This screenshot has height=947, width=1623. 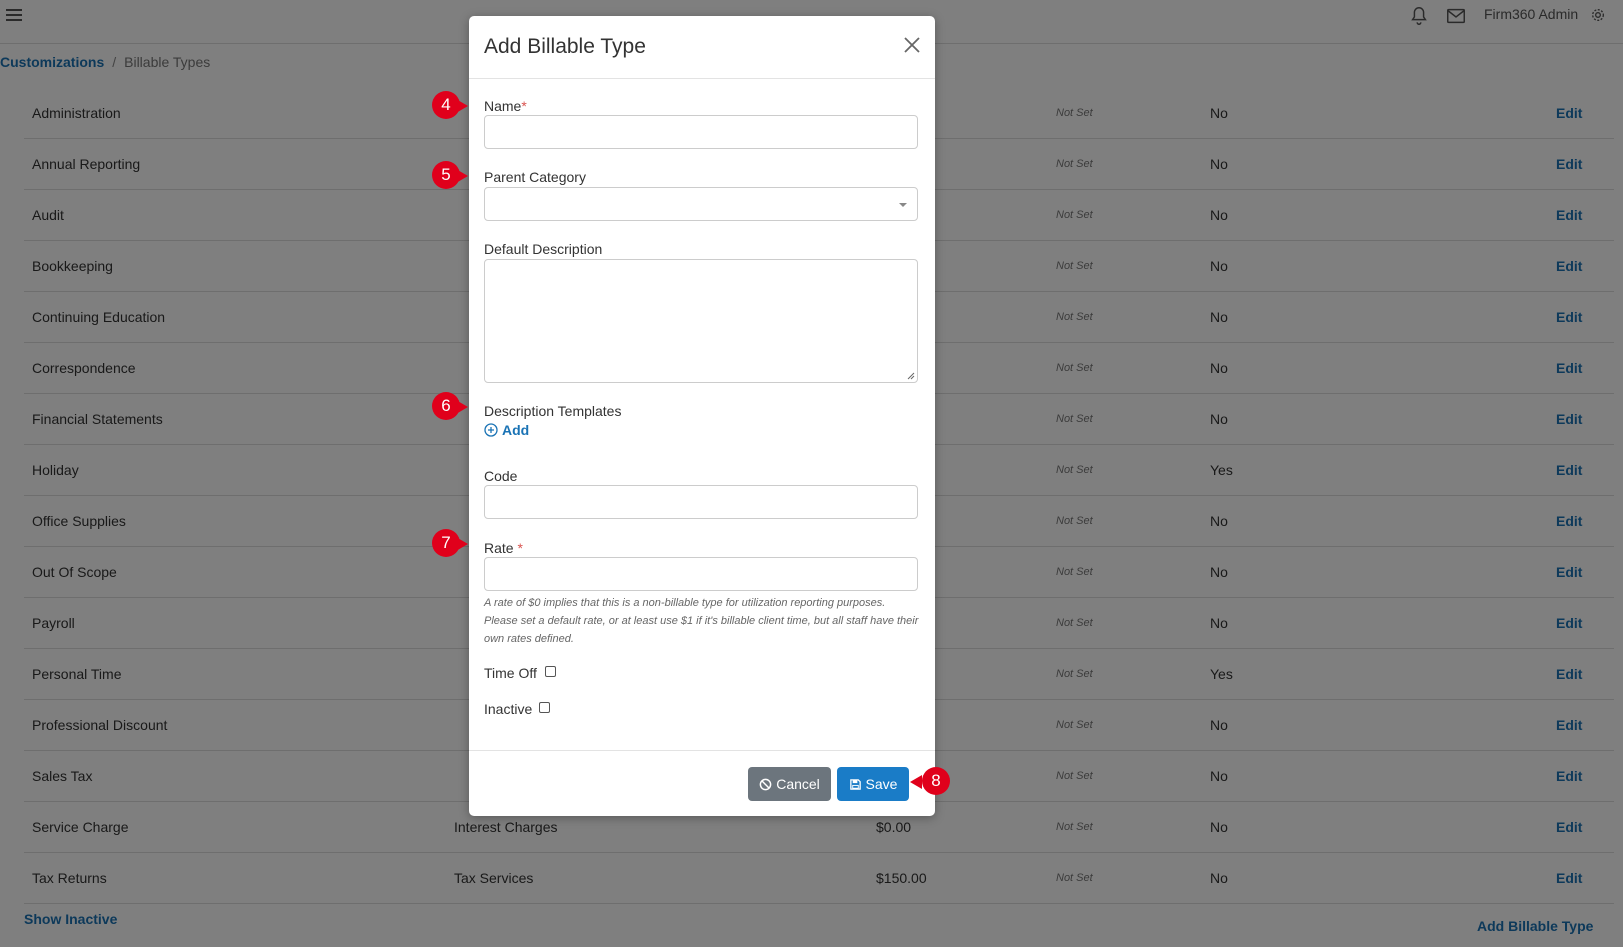 What do you see at coordinates (701, 502) in the screenshot?
I see `code-input` at bounding box center [701, 502].